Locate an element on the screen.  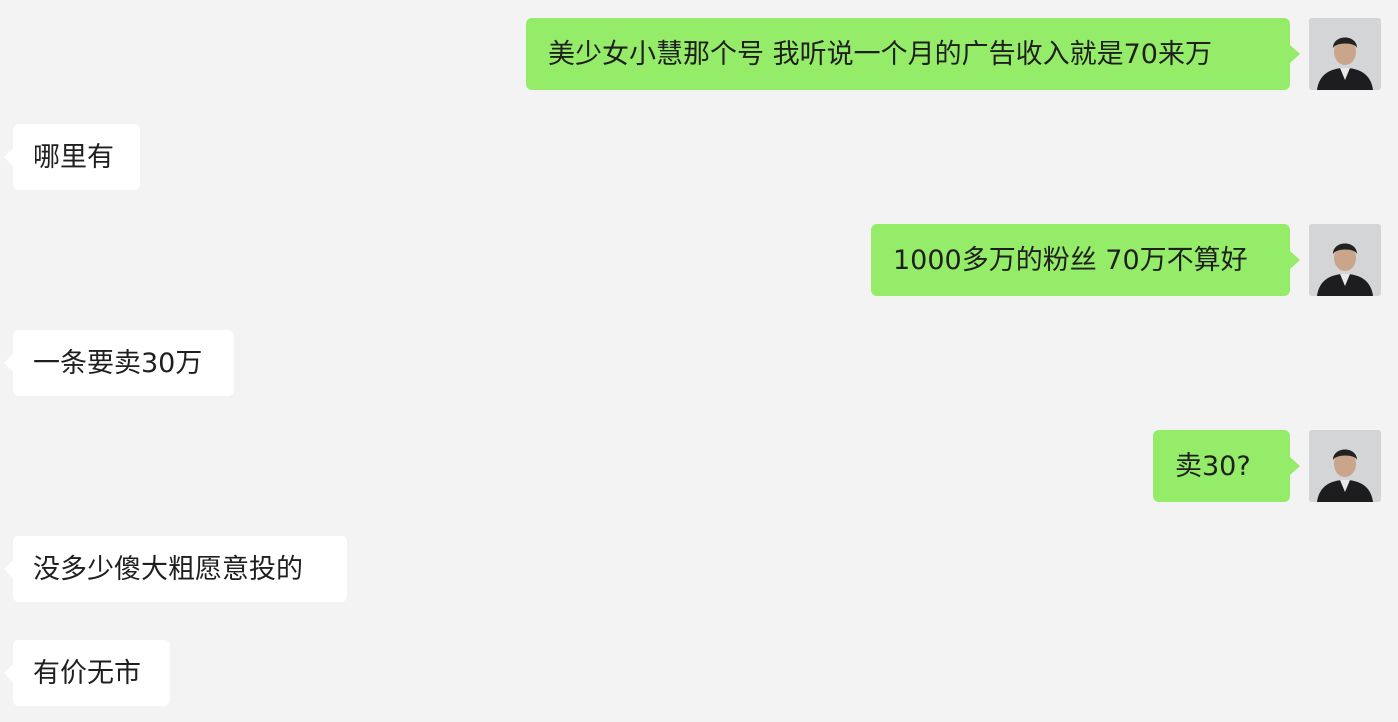
message-text: 一条要卖30万 is located at coordinates (118, 363).